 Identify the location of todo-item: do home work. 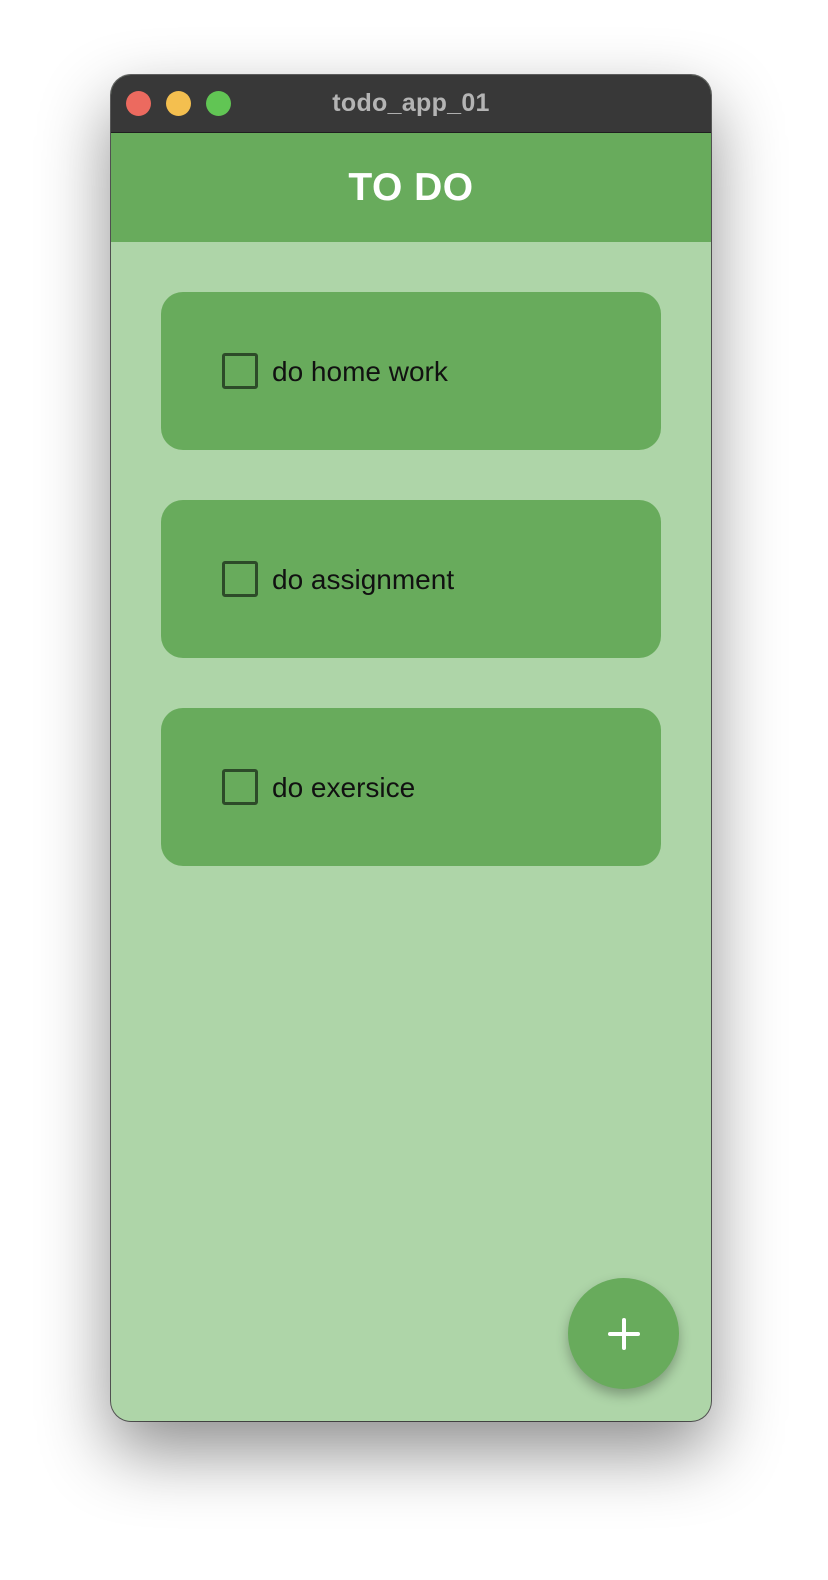
(411, 371).